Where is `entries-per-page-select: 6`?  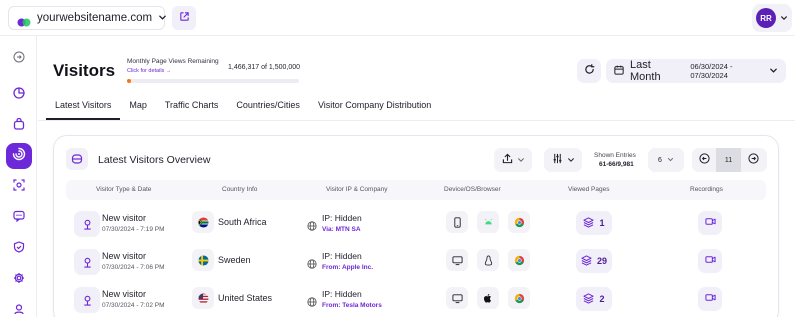
entries-per-page-select: 6 is located at coordinates (666, 160).